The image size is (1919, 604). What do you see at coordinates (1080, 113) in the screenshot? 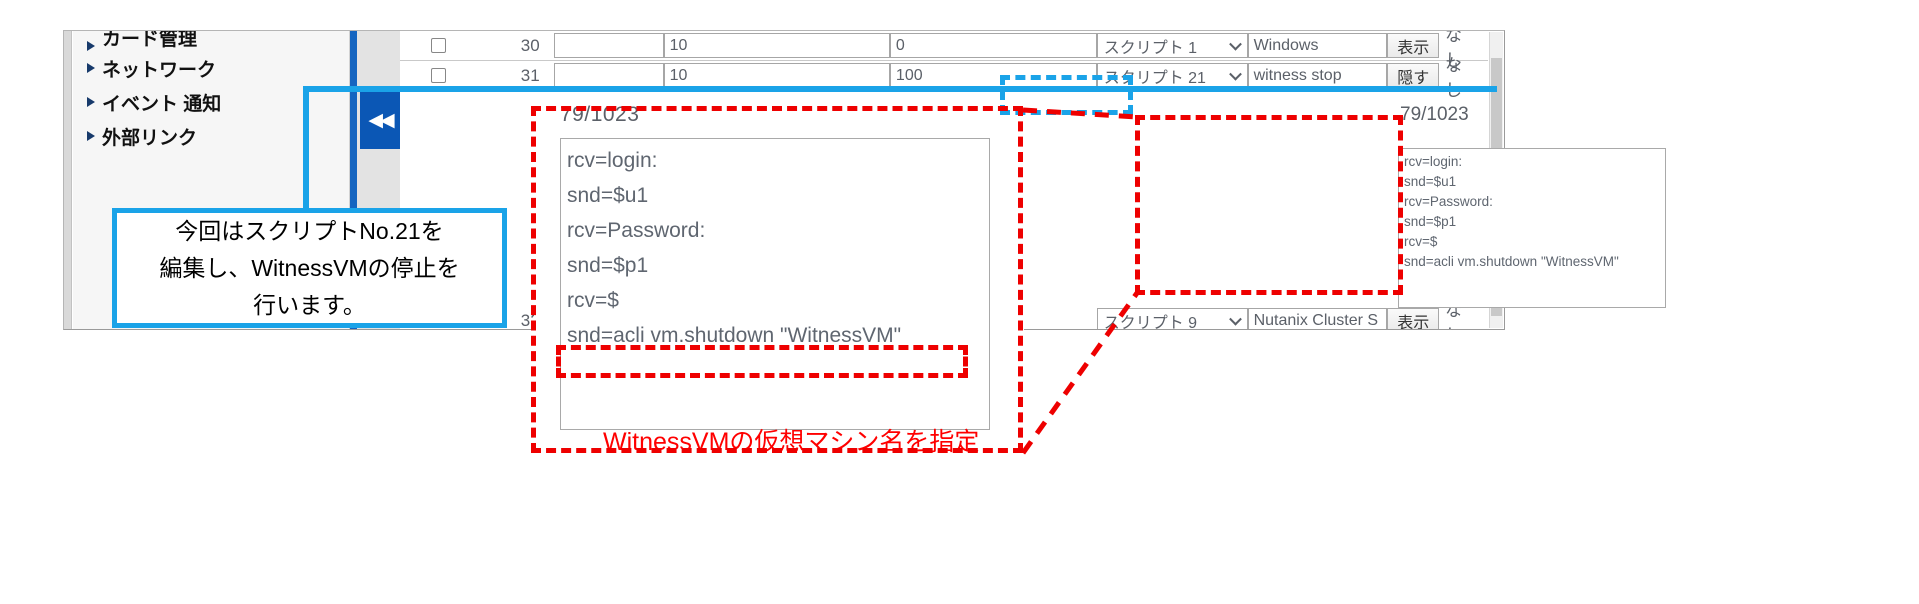
I see `zoom-connector-top` at bounding box center [1080, 113].